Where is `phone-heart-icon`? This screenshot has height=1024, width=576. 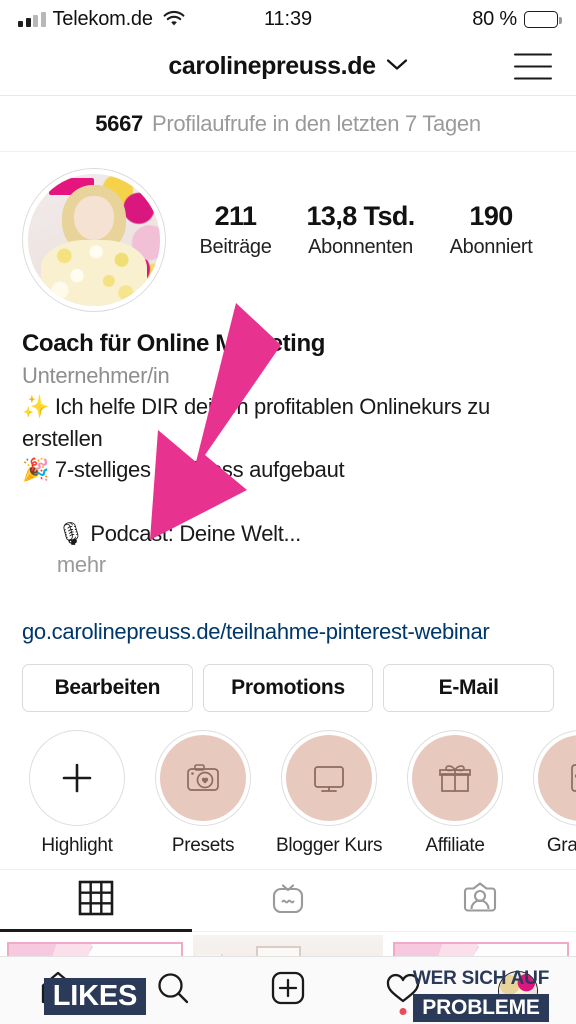 phone-heart-icon is located at coordinates (557, 777).